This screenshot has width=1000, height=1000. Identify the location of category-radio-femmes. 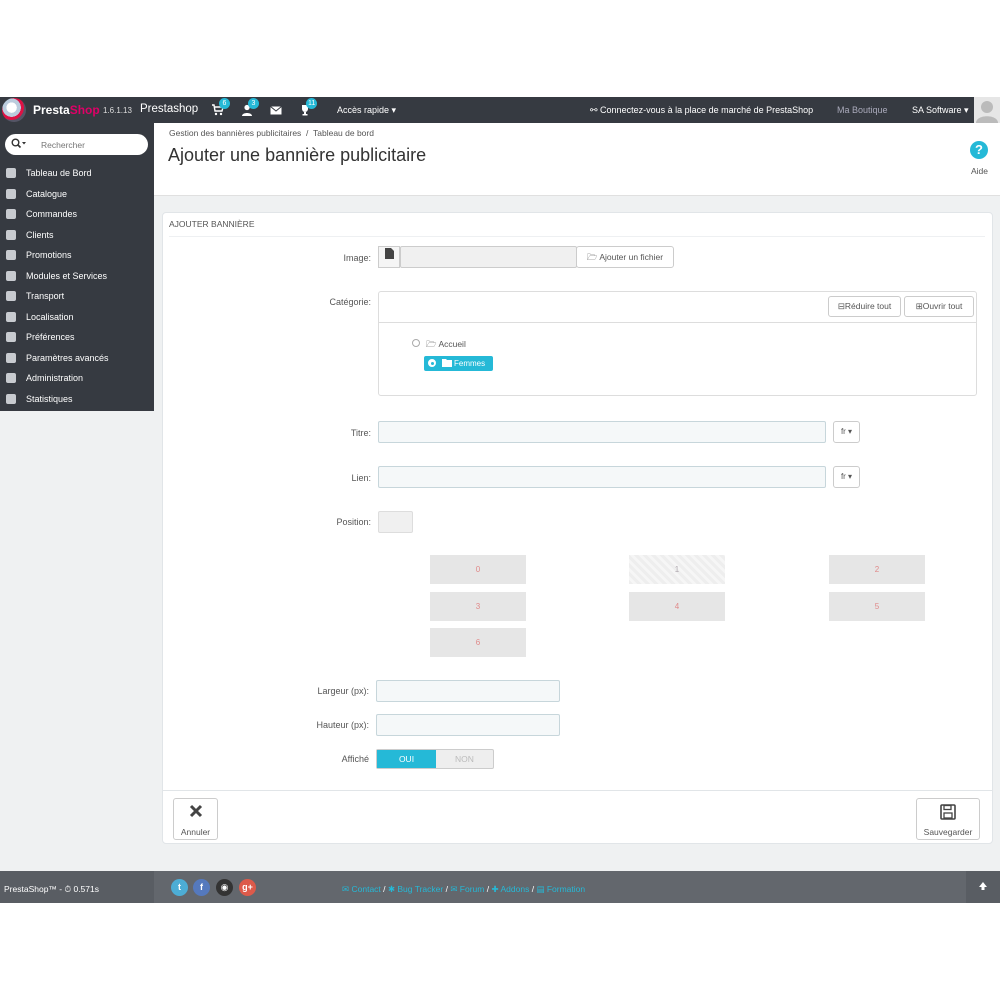
(432, 363).